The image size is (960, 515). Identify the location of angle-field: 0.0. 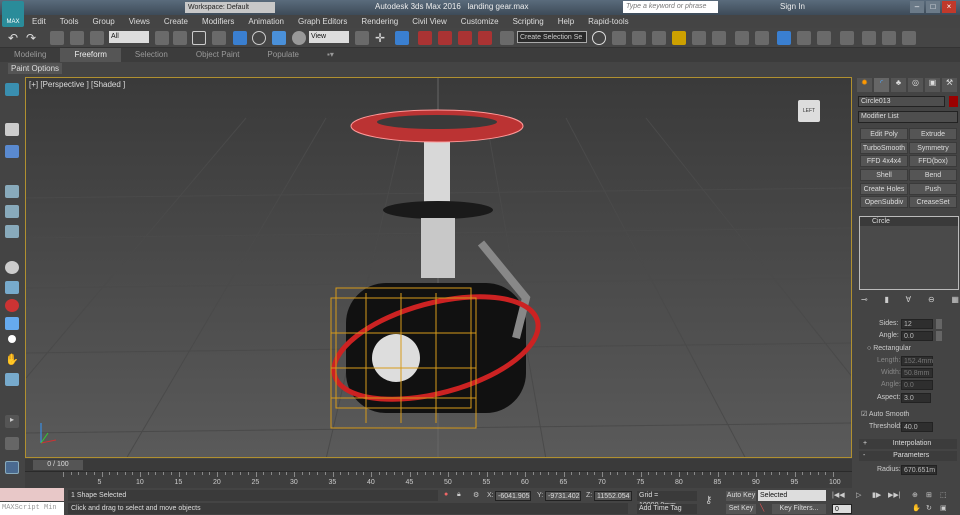
(917, 336).